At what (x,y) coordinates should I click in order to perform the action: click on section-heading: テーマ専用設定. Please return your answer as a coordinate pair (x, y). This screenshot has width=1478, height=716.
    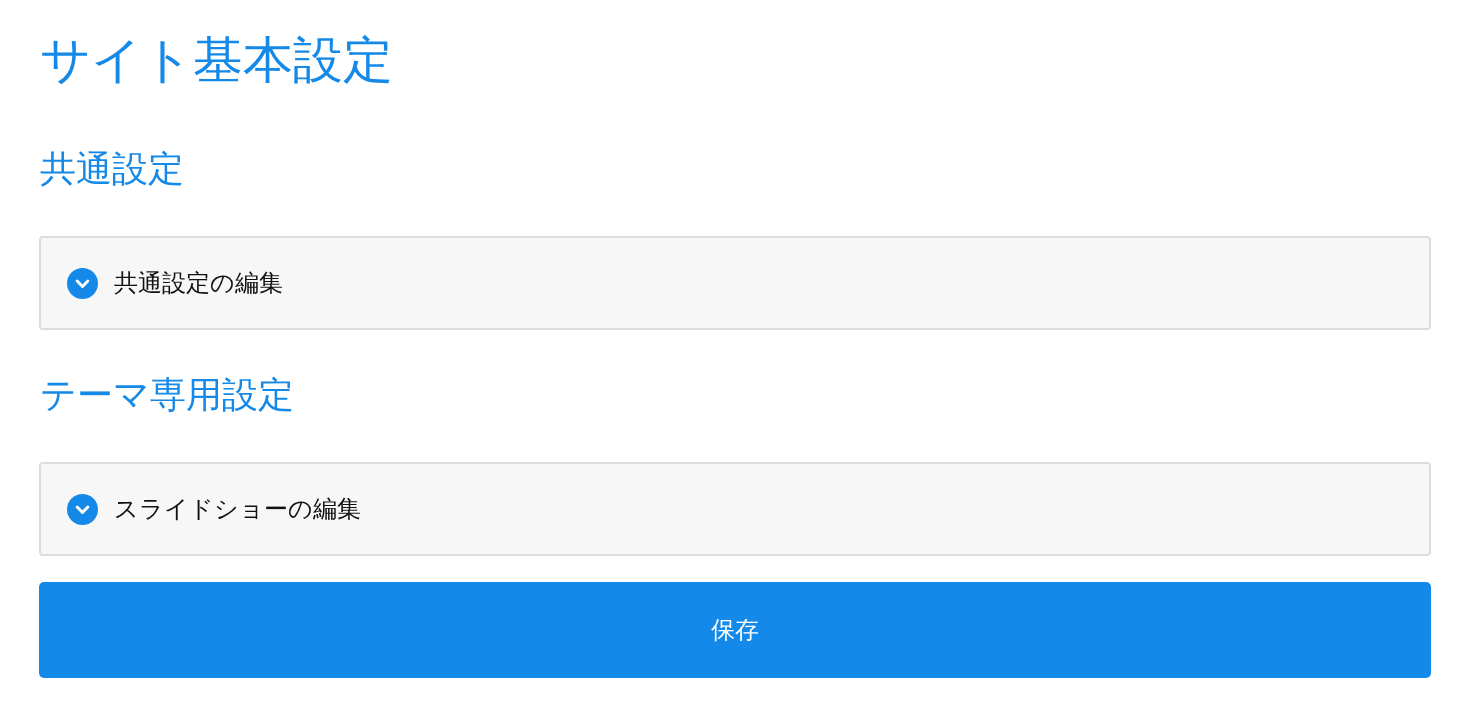
    Looking at the image, I should click on (167, 395).